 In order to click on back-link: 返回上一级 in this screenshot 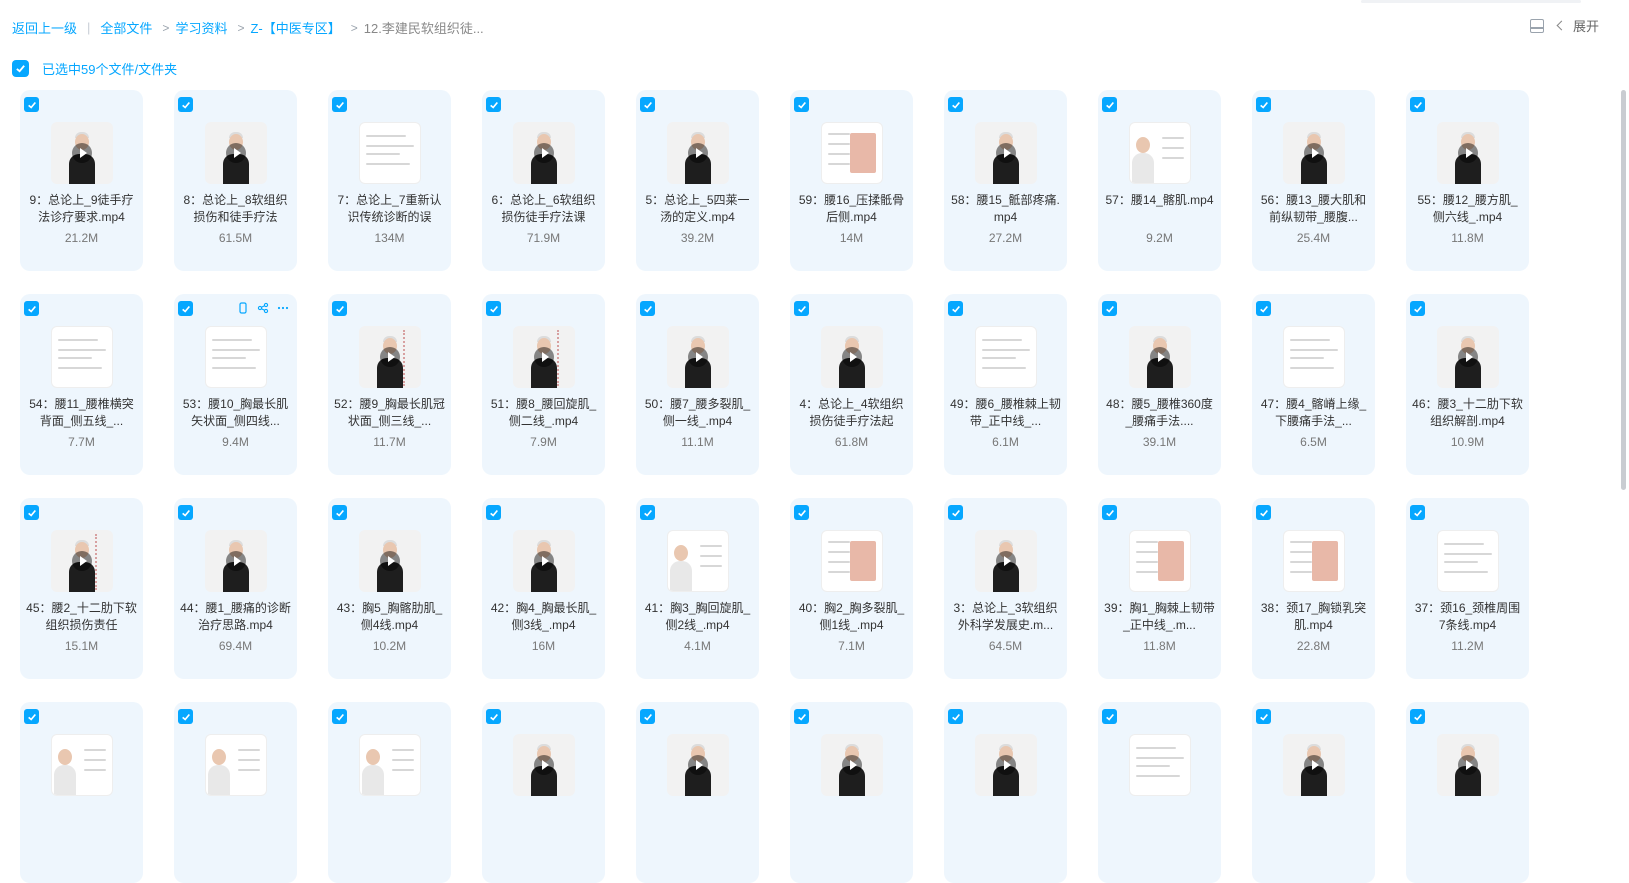, I will do `click(44, 27)`.